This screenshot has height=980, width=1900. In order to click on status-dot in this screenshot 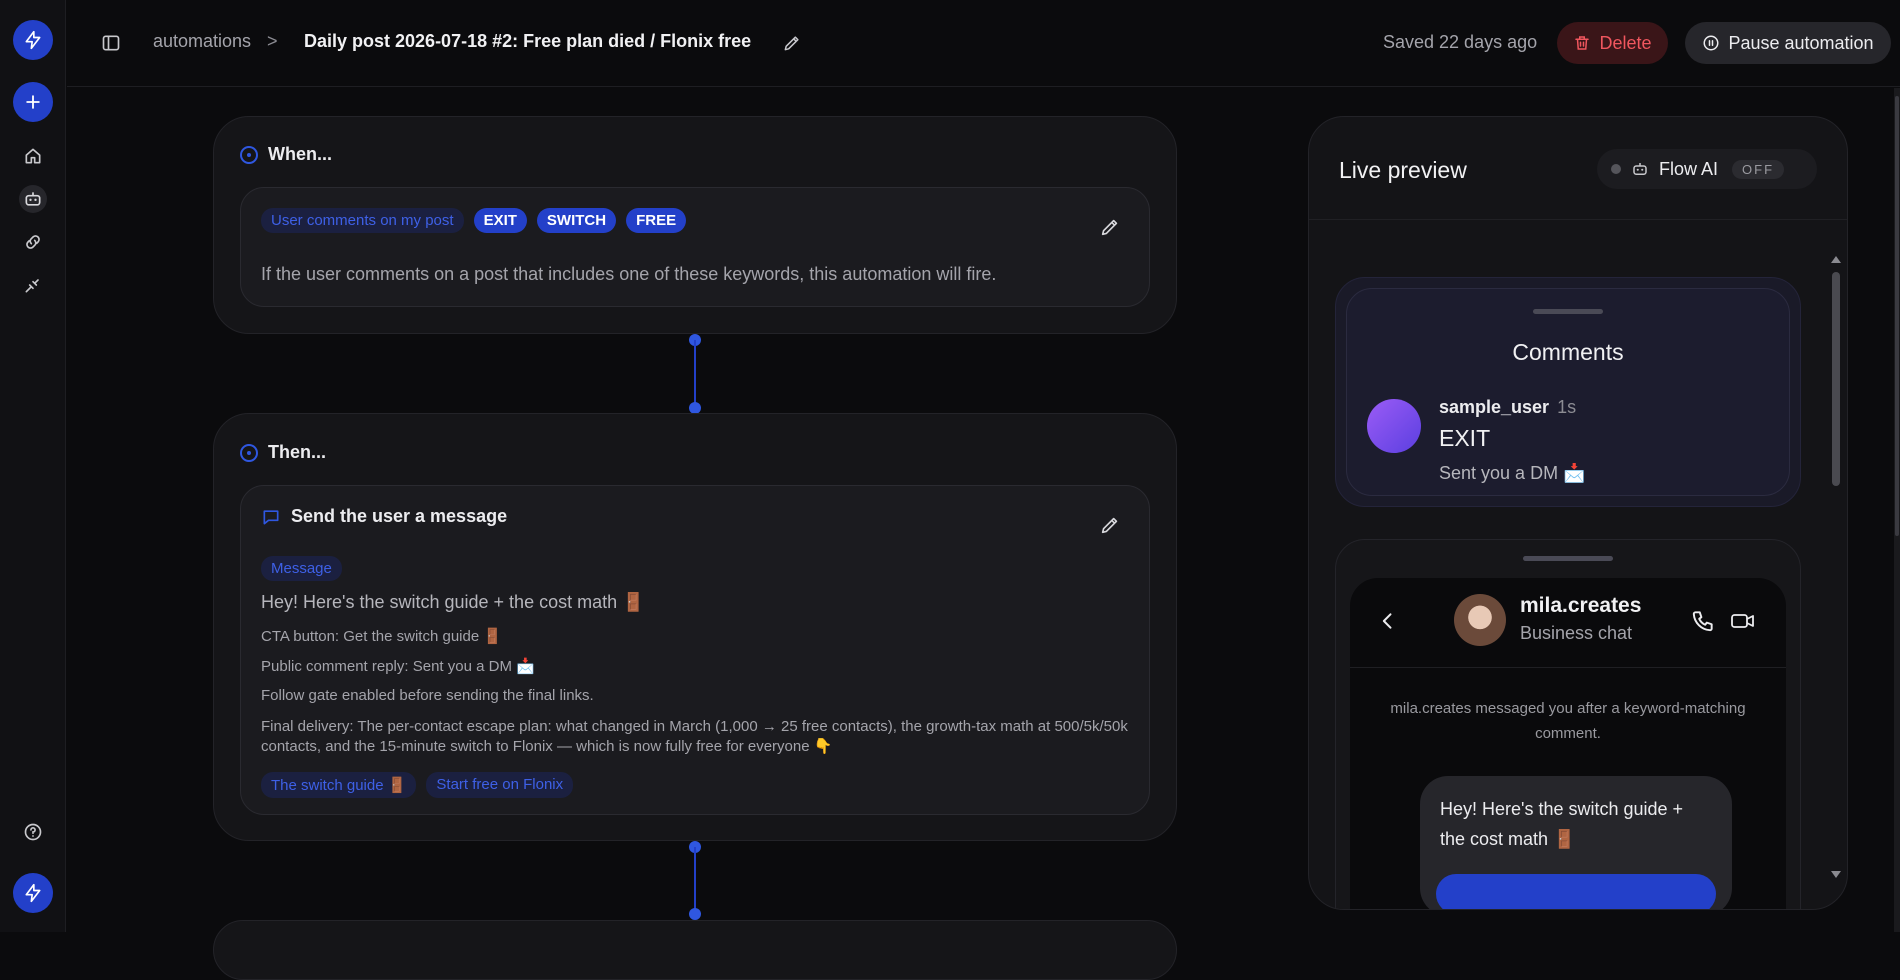, I will do `click(1616, 169)`.